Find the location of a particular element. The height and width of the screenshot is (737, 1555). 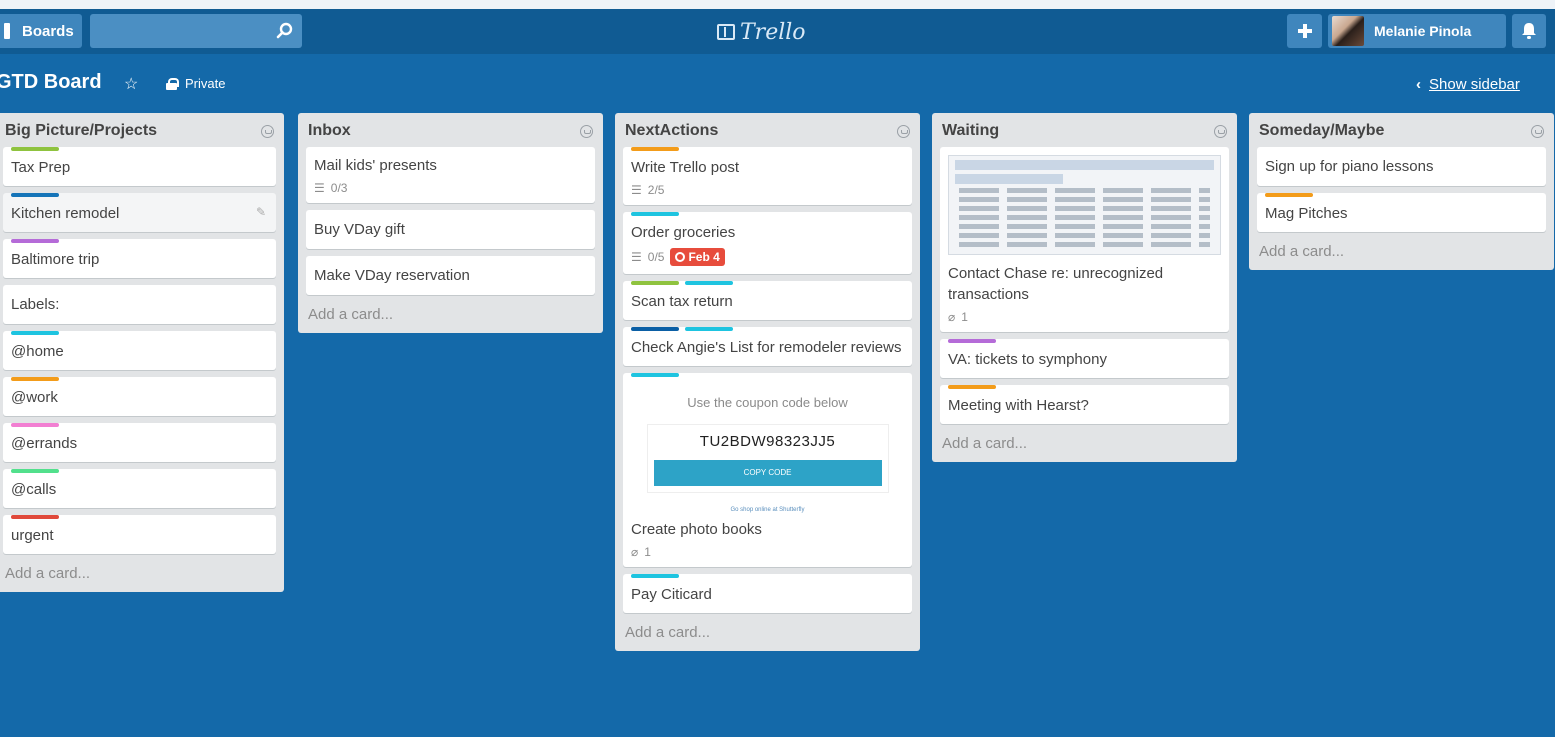

card: Kitchen remodel ✎ is located at coordinates (139, 212).